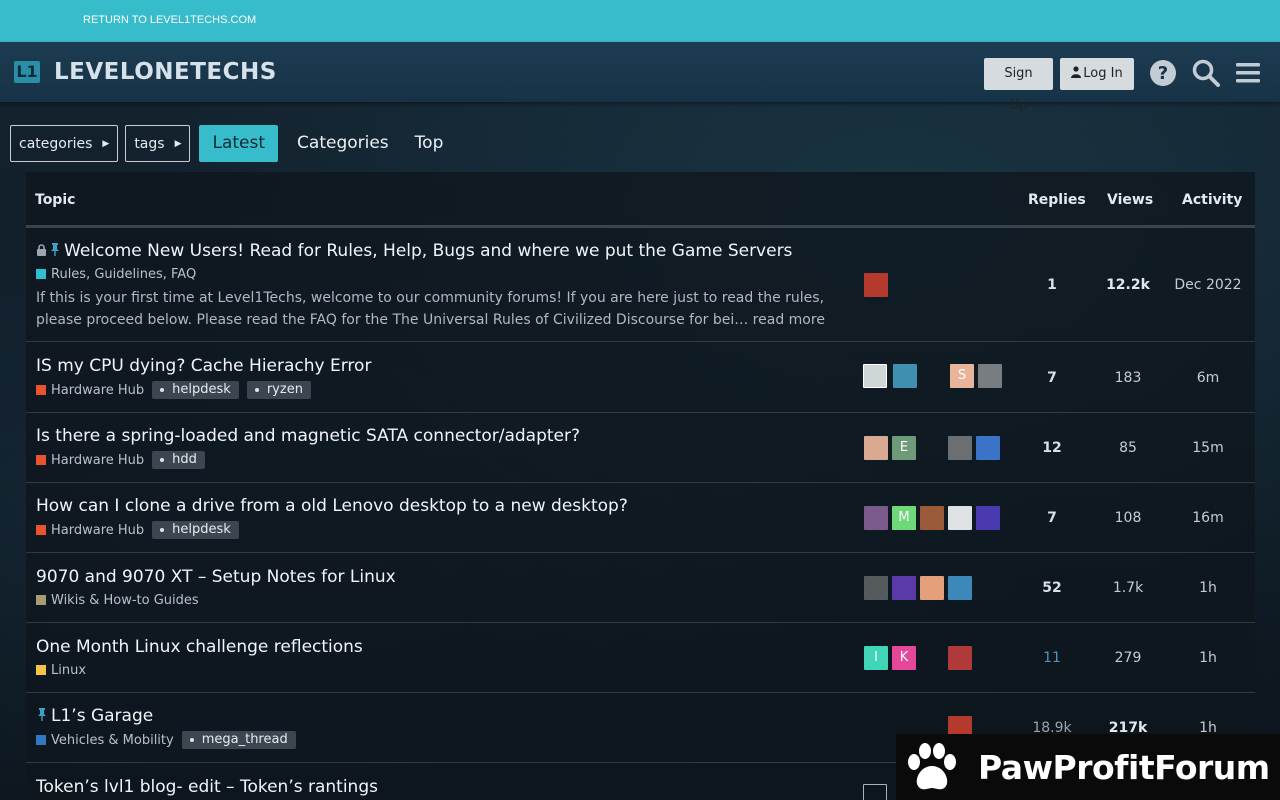  I want to click on tag: hdd, so click(178, 460).